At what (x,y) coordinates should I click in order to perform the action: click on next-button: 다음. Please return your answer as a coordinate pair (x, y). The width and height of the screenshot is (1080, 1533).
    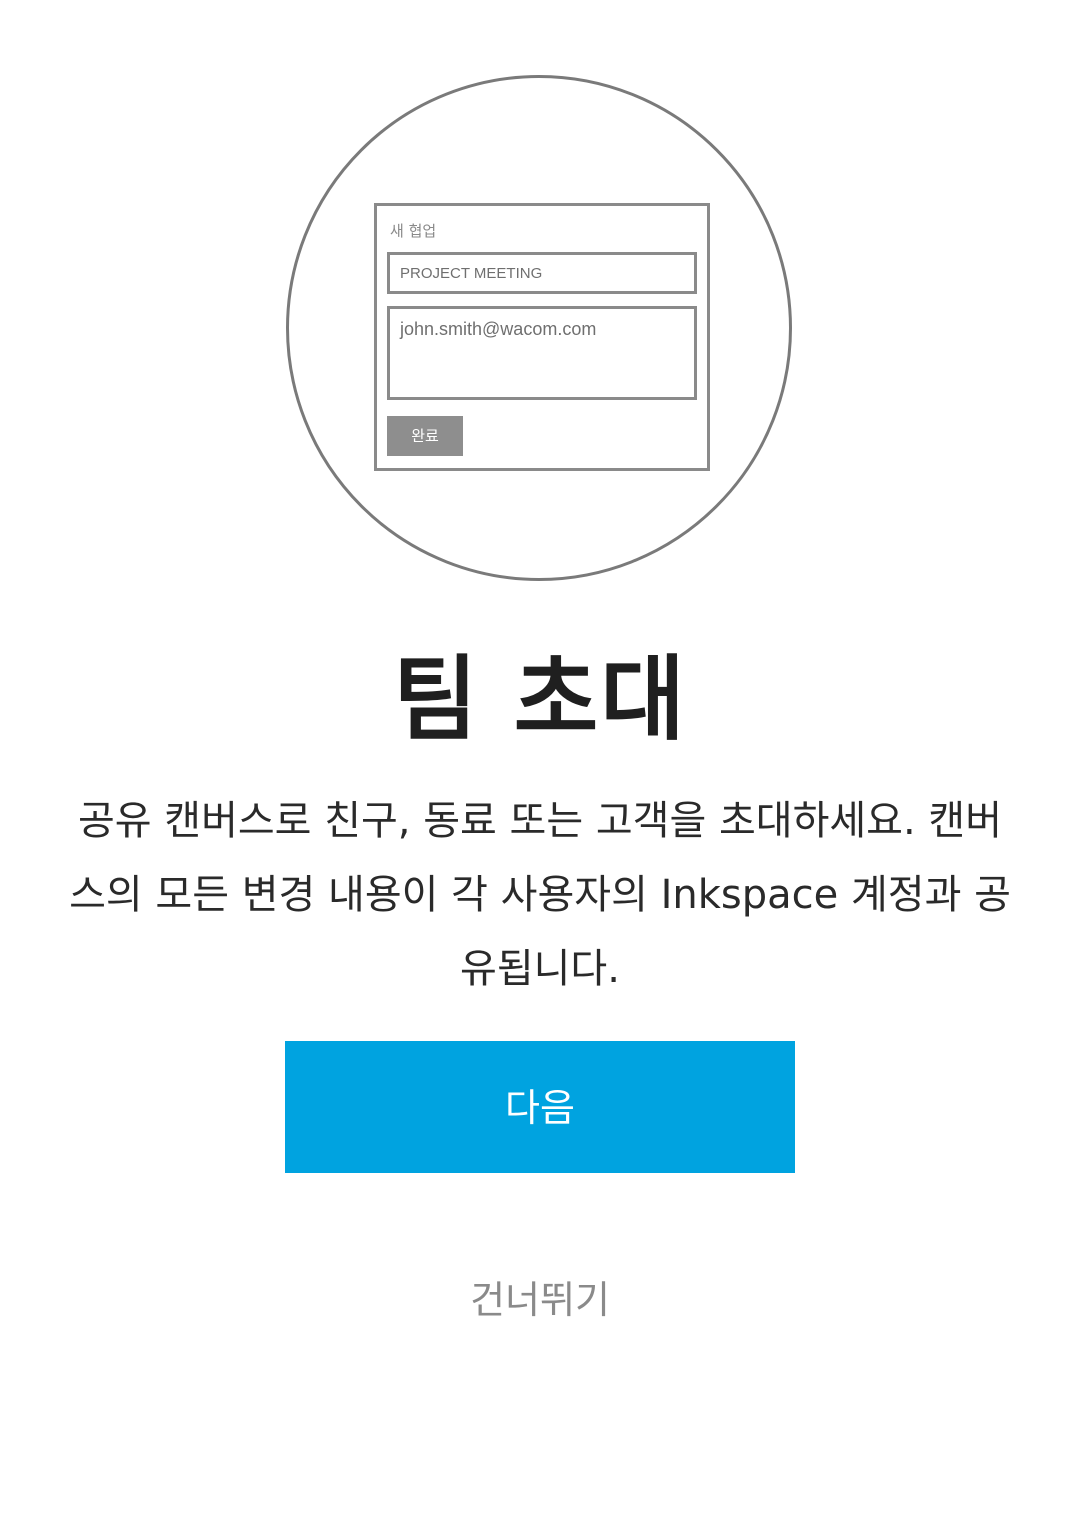
    Looking at the image, I should click on (540, 1107).